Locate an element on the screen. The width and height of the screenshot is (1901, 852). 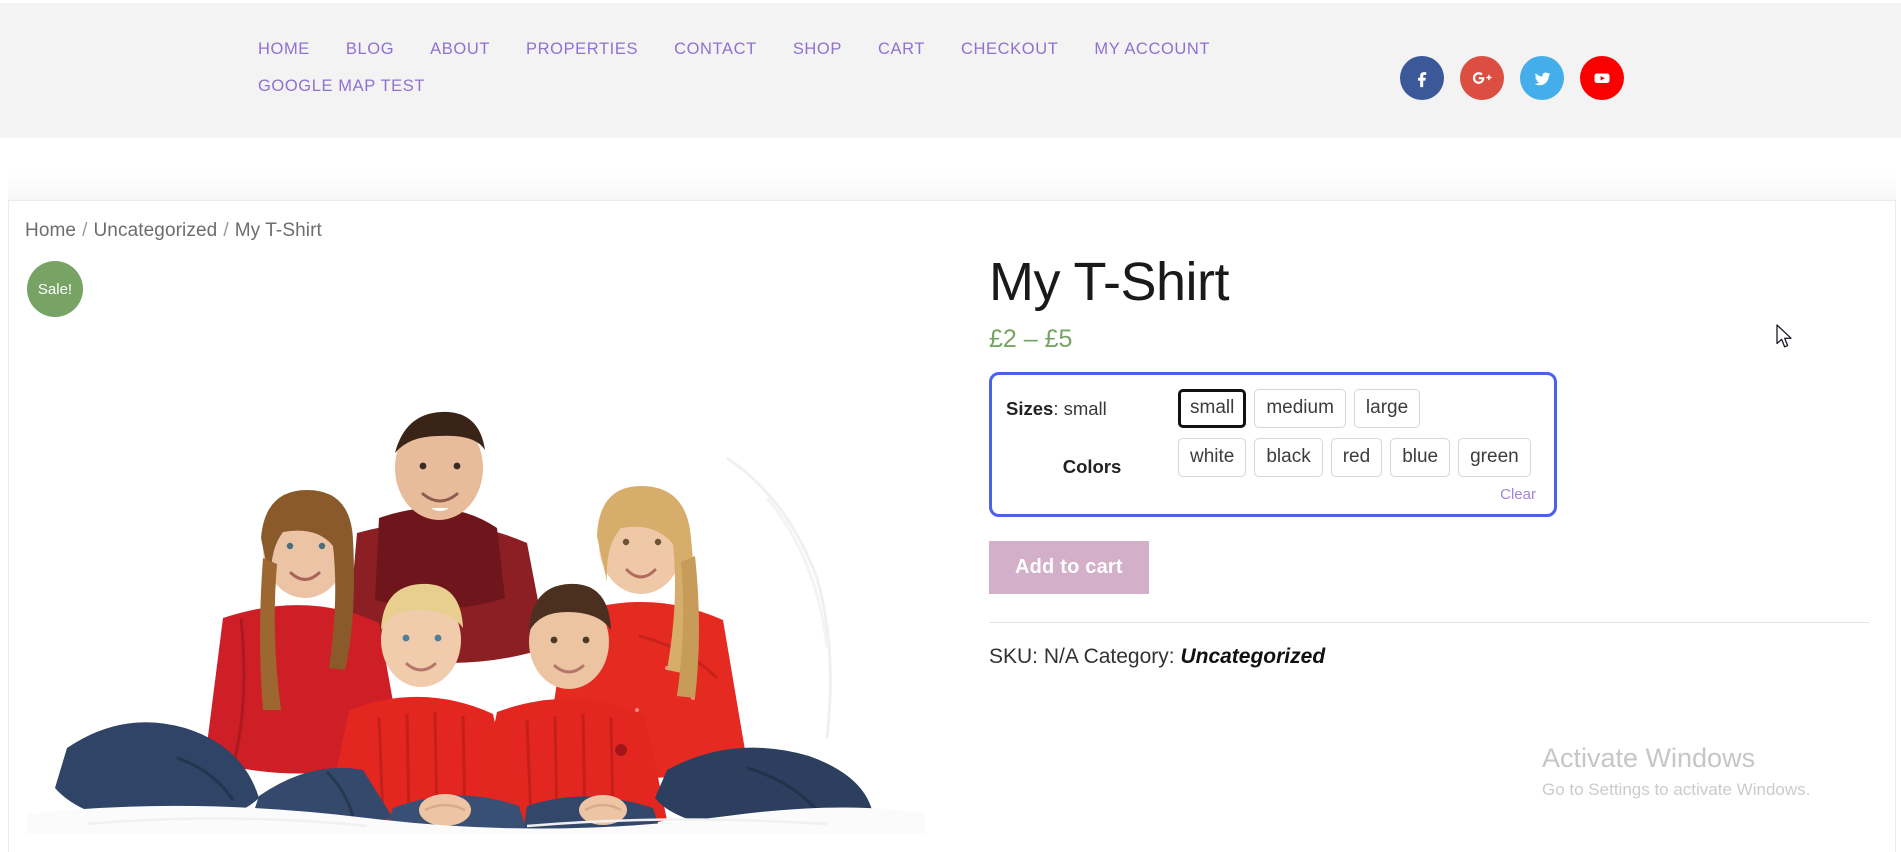
content-top-shadow is located at coordinates (952, 185).